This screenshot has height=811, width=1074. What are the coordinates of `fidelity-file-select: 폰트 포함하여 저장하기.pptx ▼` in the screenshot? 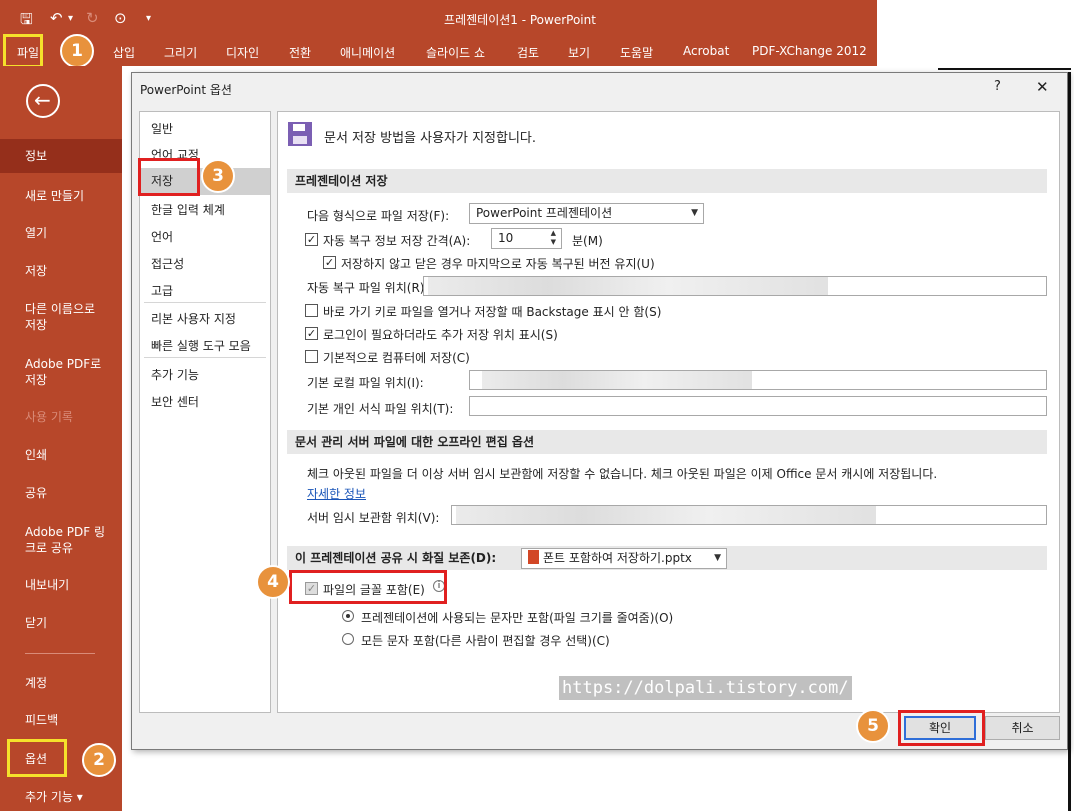 It's located at (624, 558).